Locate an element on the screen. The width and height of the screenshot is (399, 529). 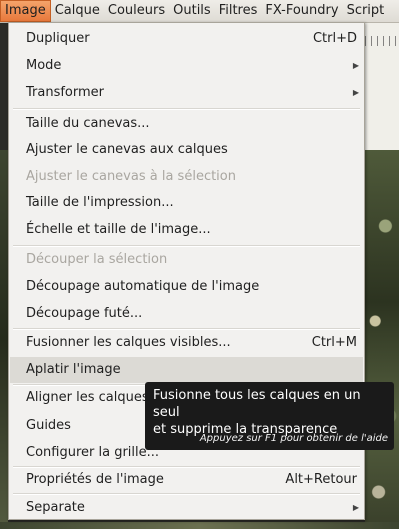
menu-item-label: Dupliquer is located at coordinates (58, 38).